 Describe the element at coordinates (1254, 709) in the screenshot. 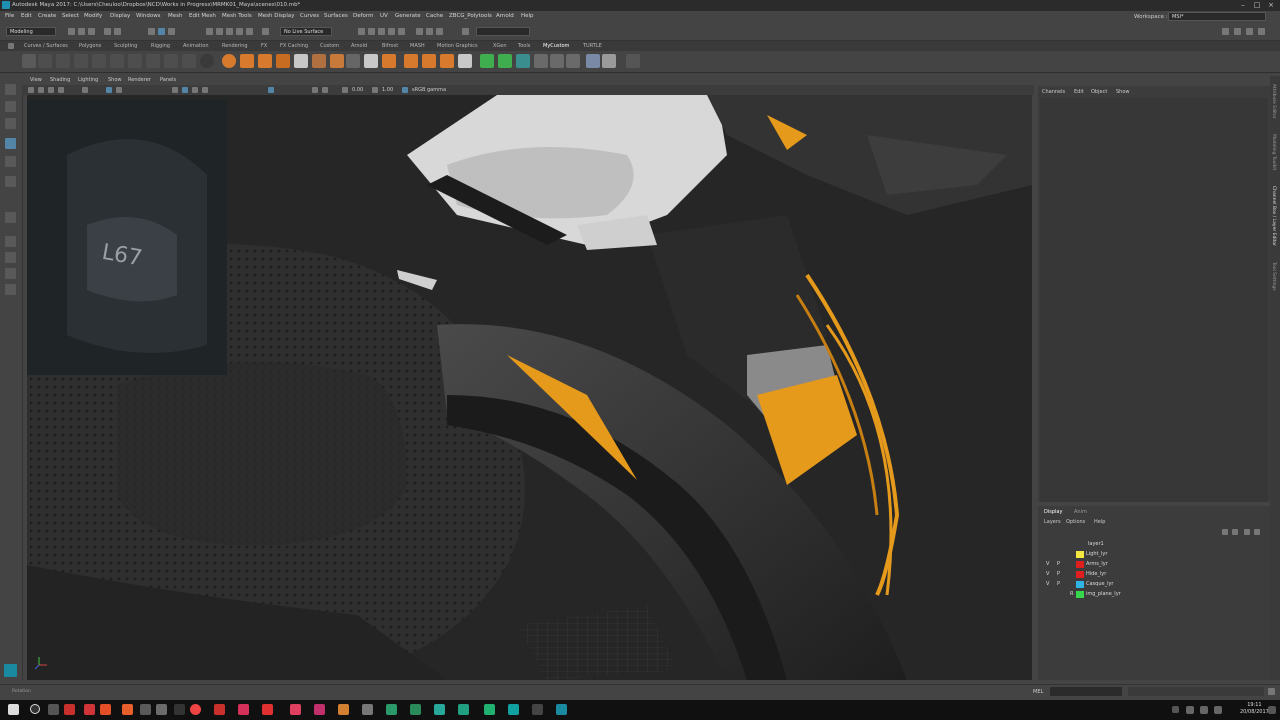

I see `system-clock: 19:11 20/08/2017` at that location.